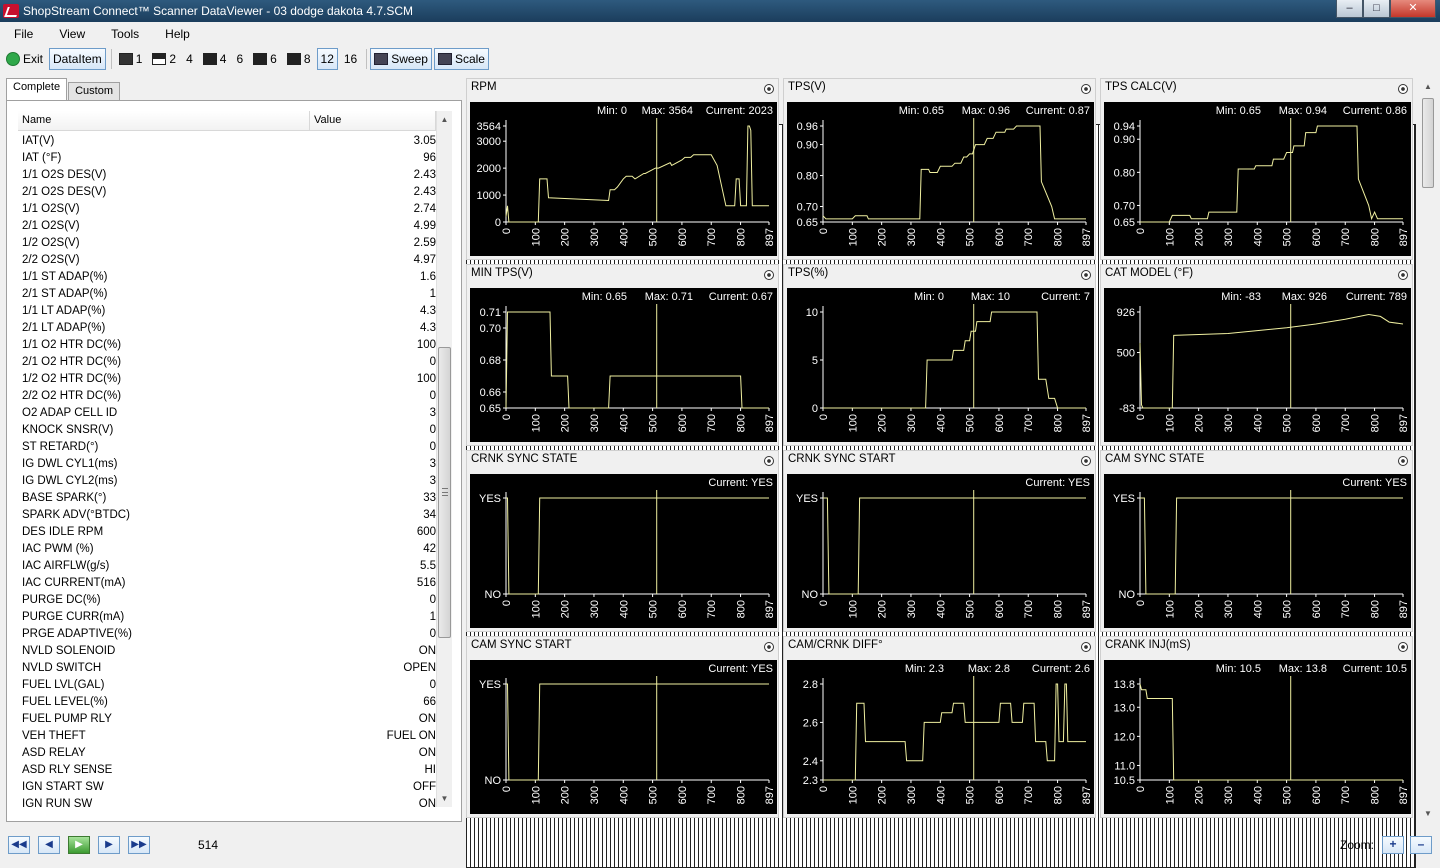  I want to click on list-item: 1/1 O2S DES(V) 2.43, so click(229, 175).